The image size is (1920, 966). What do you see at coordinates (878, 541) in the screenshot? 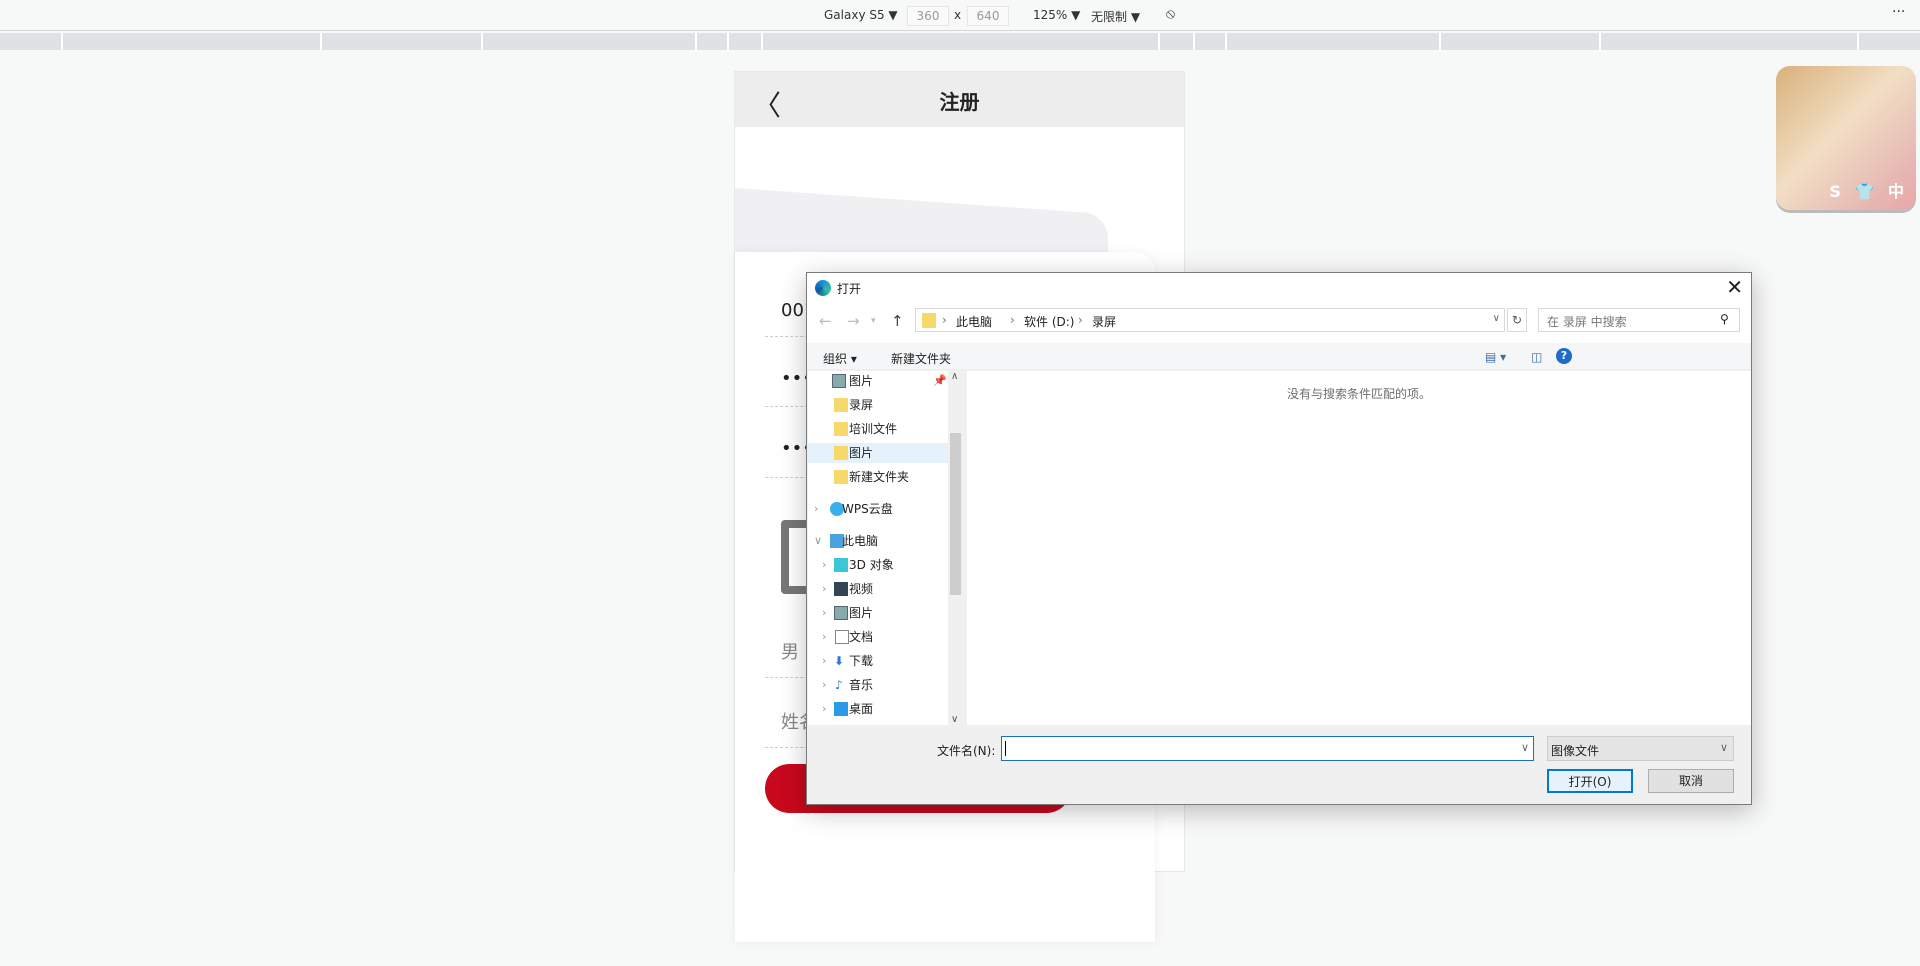
I see `nav-item: ∨ 此电脑` at bounding box center [878, 541].